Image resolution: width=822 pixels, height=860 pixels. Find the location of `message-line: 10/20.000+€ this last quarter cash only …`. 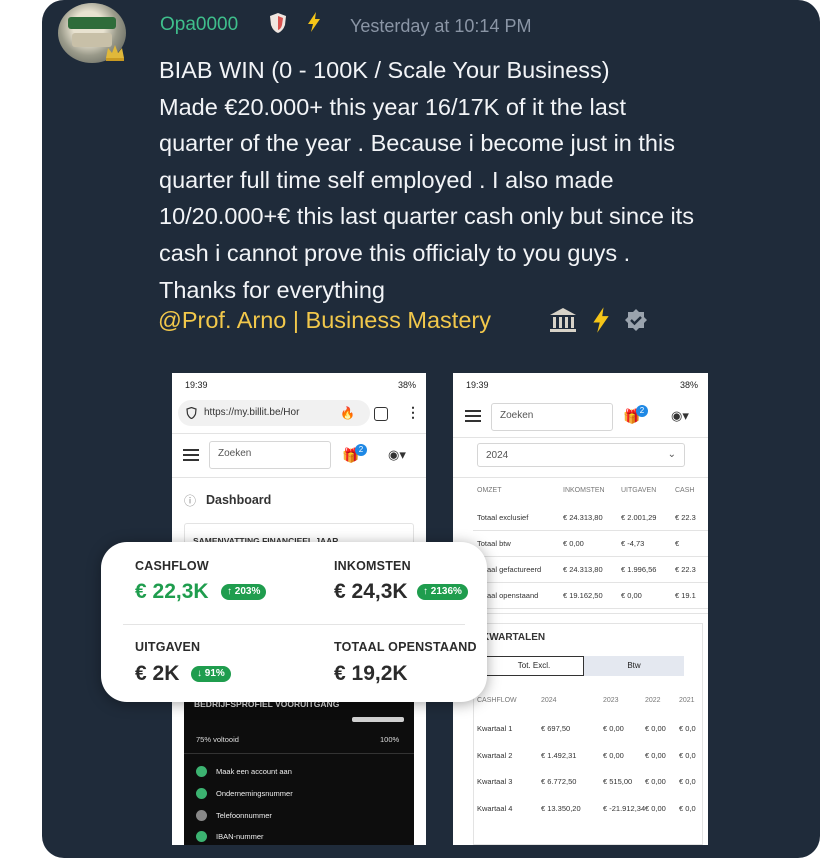

message-line: 10/20.000+€ this last quarter cash only … is located at coordinates (426, 216).